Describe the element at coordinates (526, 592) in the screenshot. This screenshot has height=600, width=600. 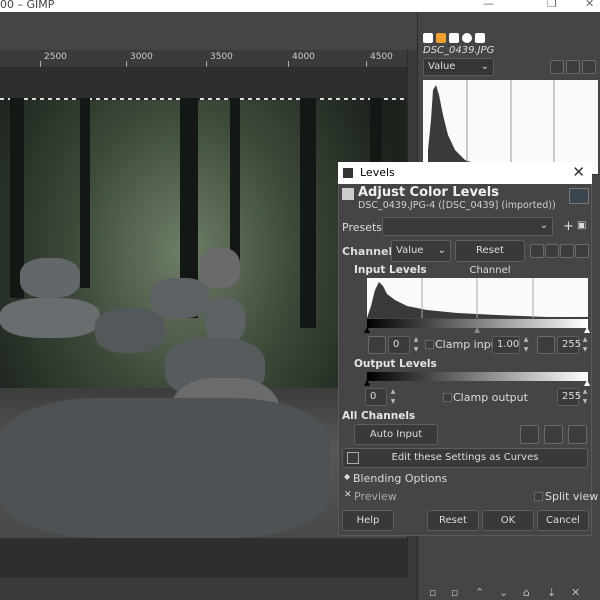
I see `anchor-icon: ⌂` at that location.